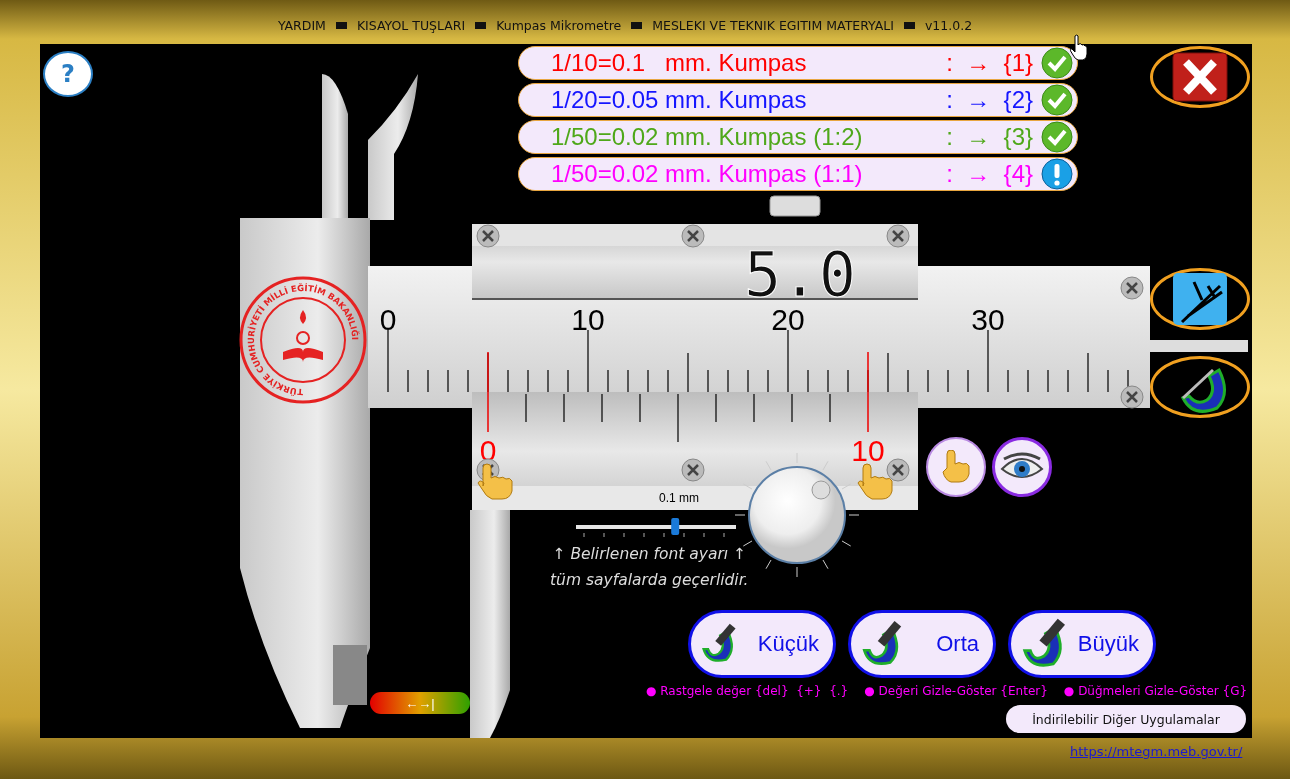 Image resolution: width=1290 pixels, height=779 pixels. I want to click on mode-label: 1/50=0.02 mm. Kumpas (1:2), so click(707, 137).